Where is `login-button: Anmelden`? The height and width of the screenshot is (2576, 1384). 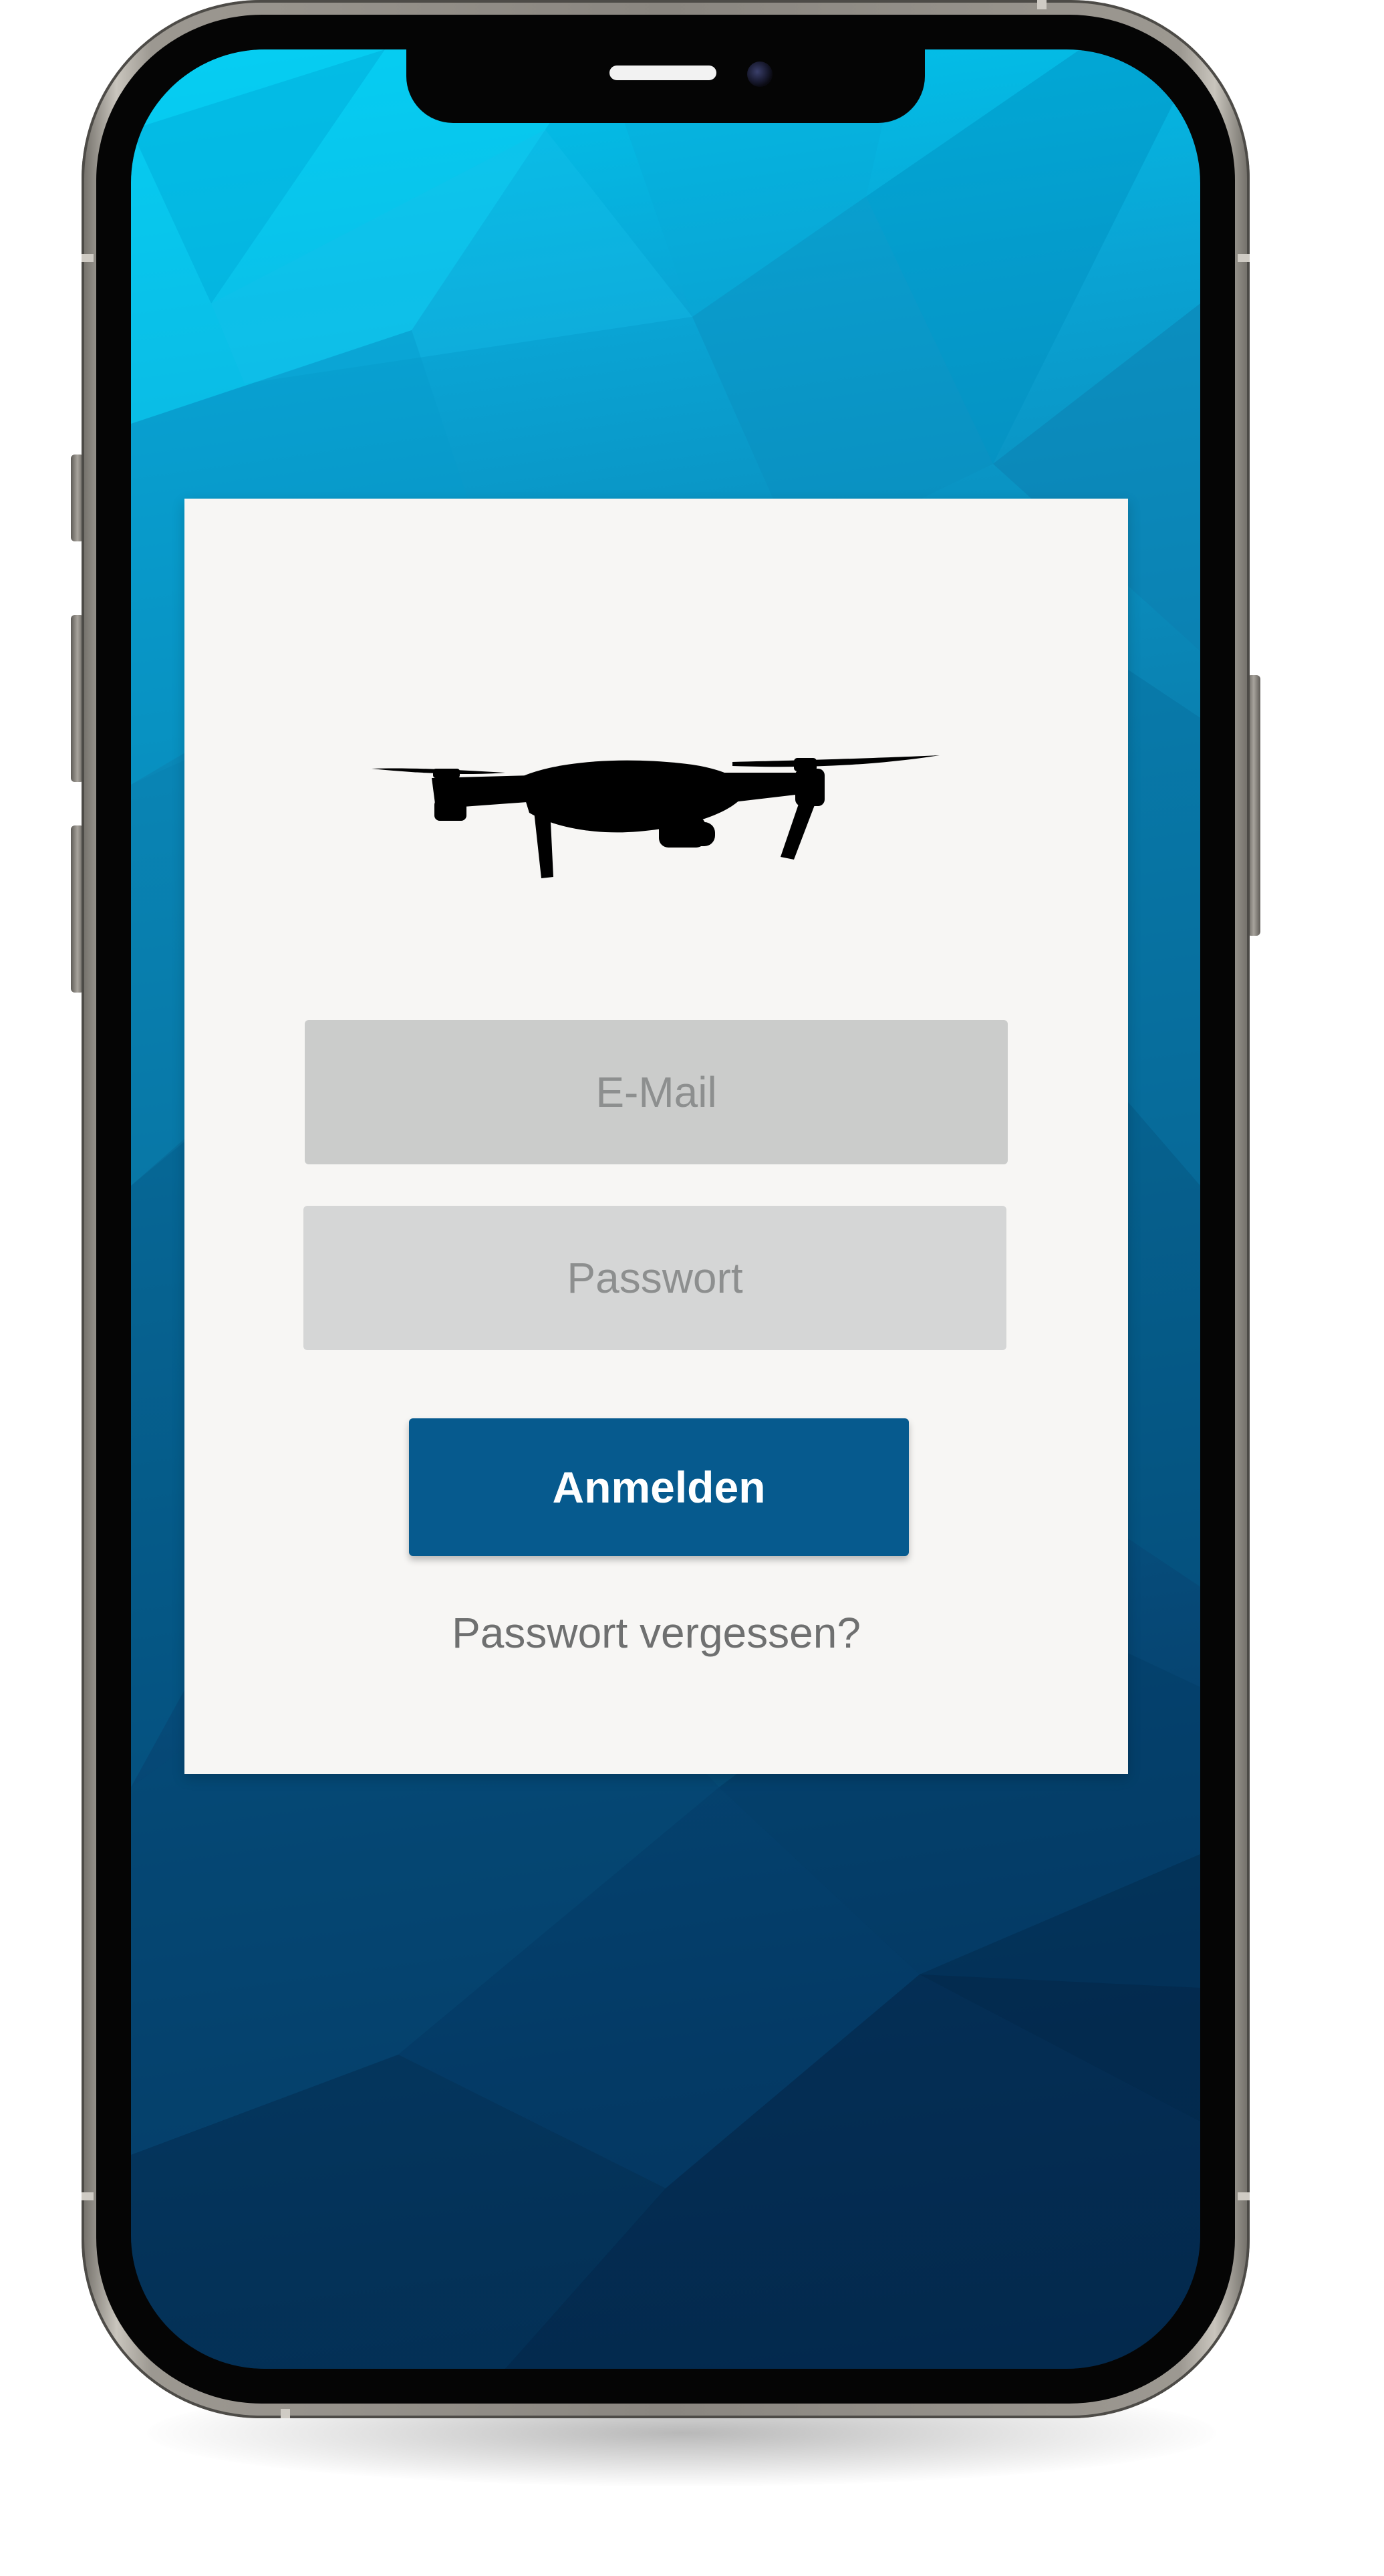 login-button: Anmelden is located at coordinates (659, 1487).